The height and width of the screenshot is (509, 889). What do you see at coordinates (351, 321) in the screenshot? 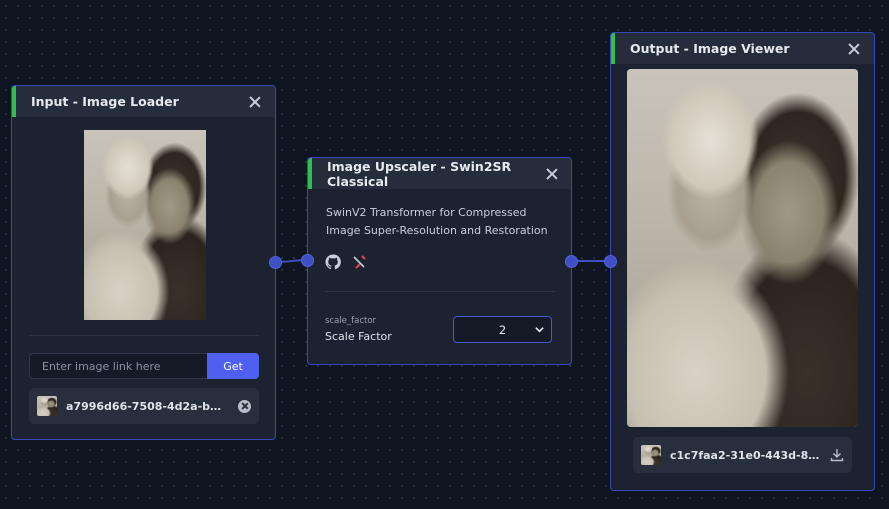
I see `param-key: scale_factor` at bounding box center [351, 321].